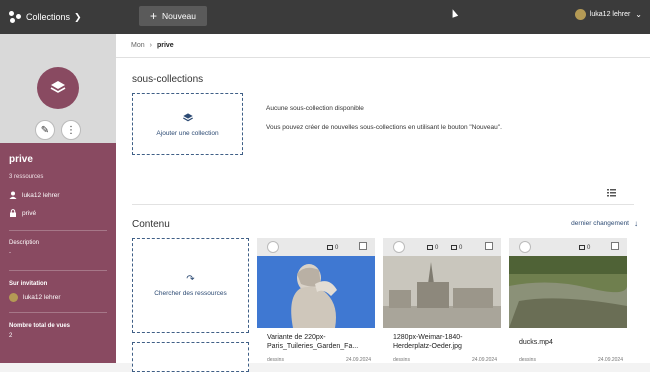 Image resolution: width=650 pixels, height=372 pixels. Describe the element at coordinates (48, 17) in the screenshot. I see `app-title: Collections` at that location.